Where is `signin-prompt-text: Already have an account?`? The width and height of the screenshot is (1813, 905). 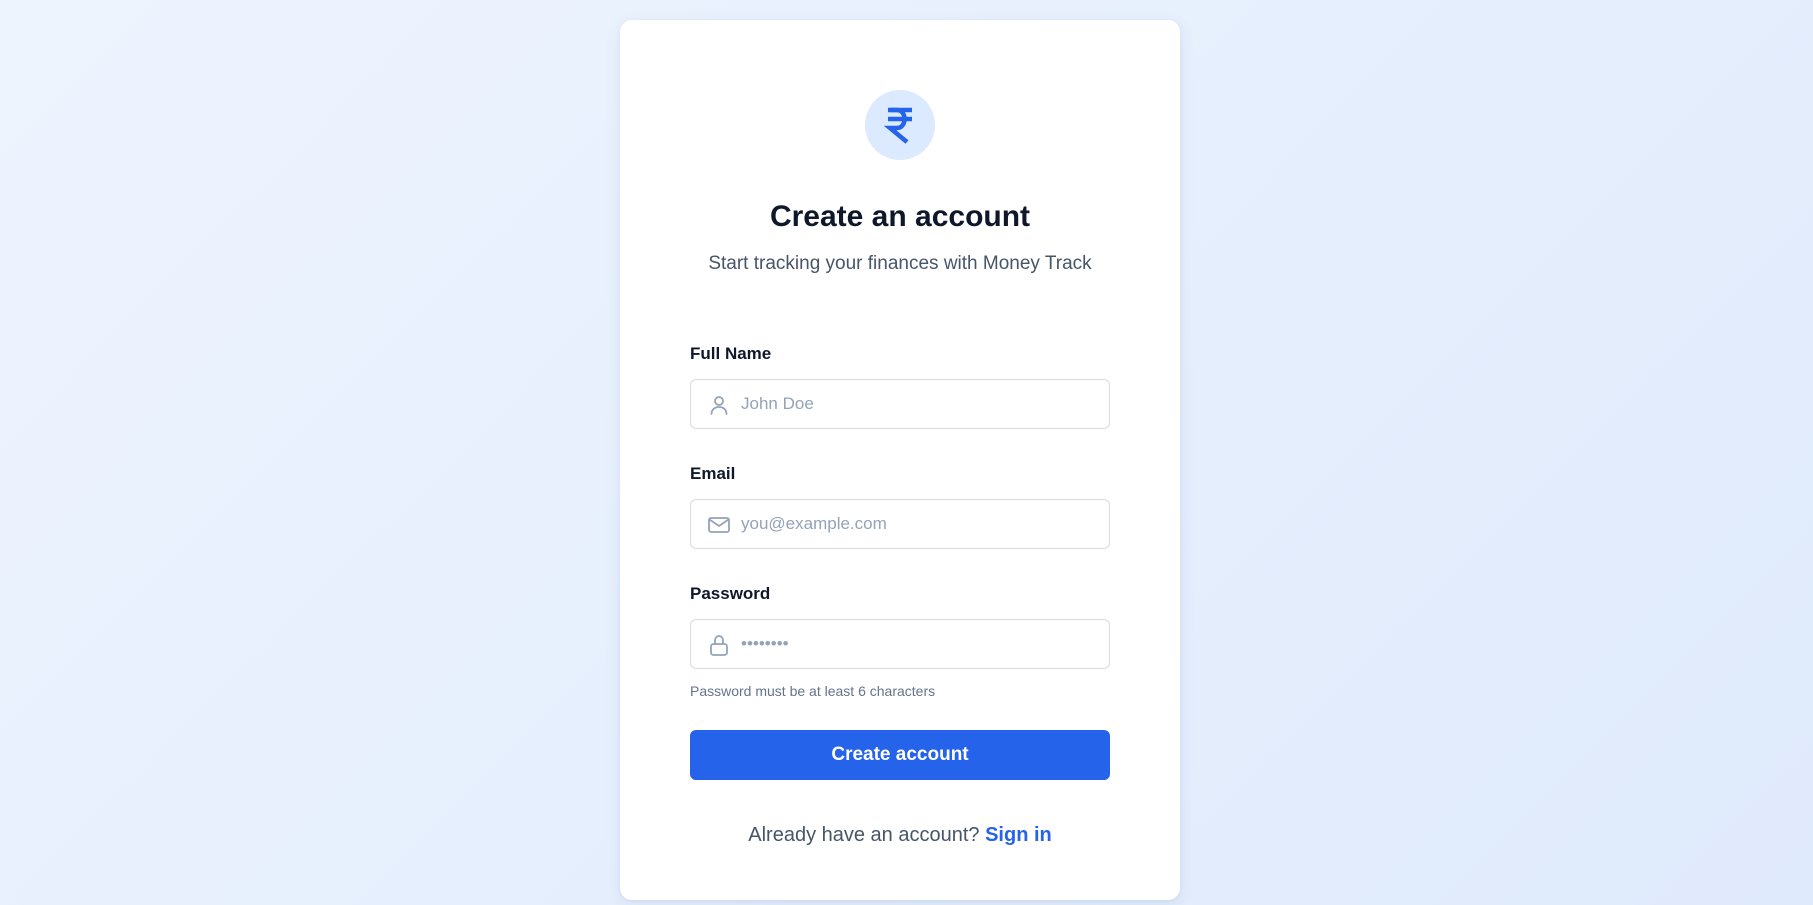 signin-prompt-text: Already have an account? is located at coordinates (867, 835).